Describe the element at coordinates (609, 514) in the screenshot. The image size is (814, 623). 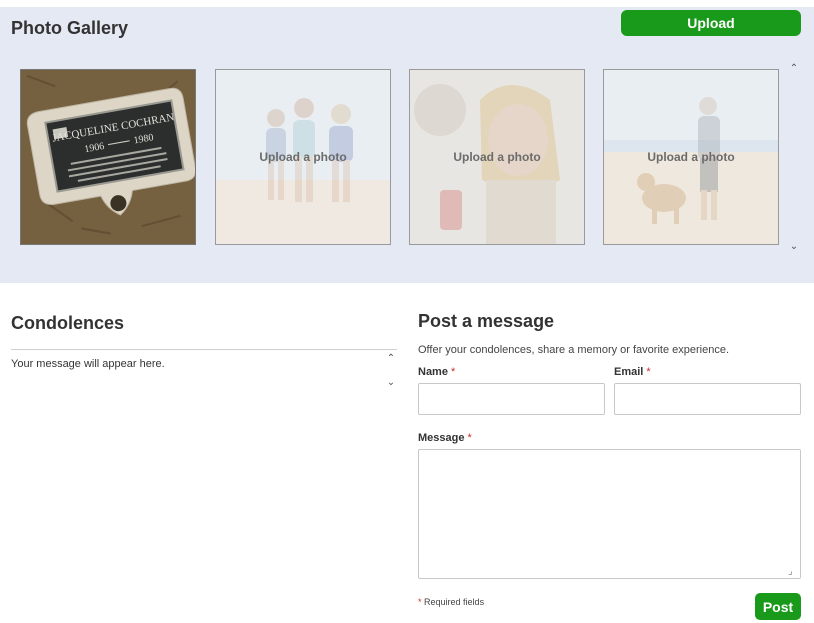
I see `message-textarea` at that location.